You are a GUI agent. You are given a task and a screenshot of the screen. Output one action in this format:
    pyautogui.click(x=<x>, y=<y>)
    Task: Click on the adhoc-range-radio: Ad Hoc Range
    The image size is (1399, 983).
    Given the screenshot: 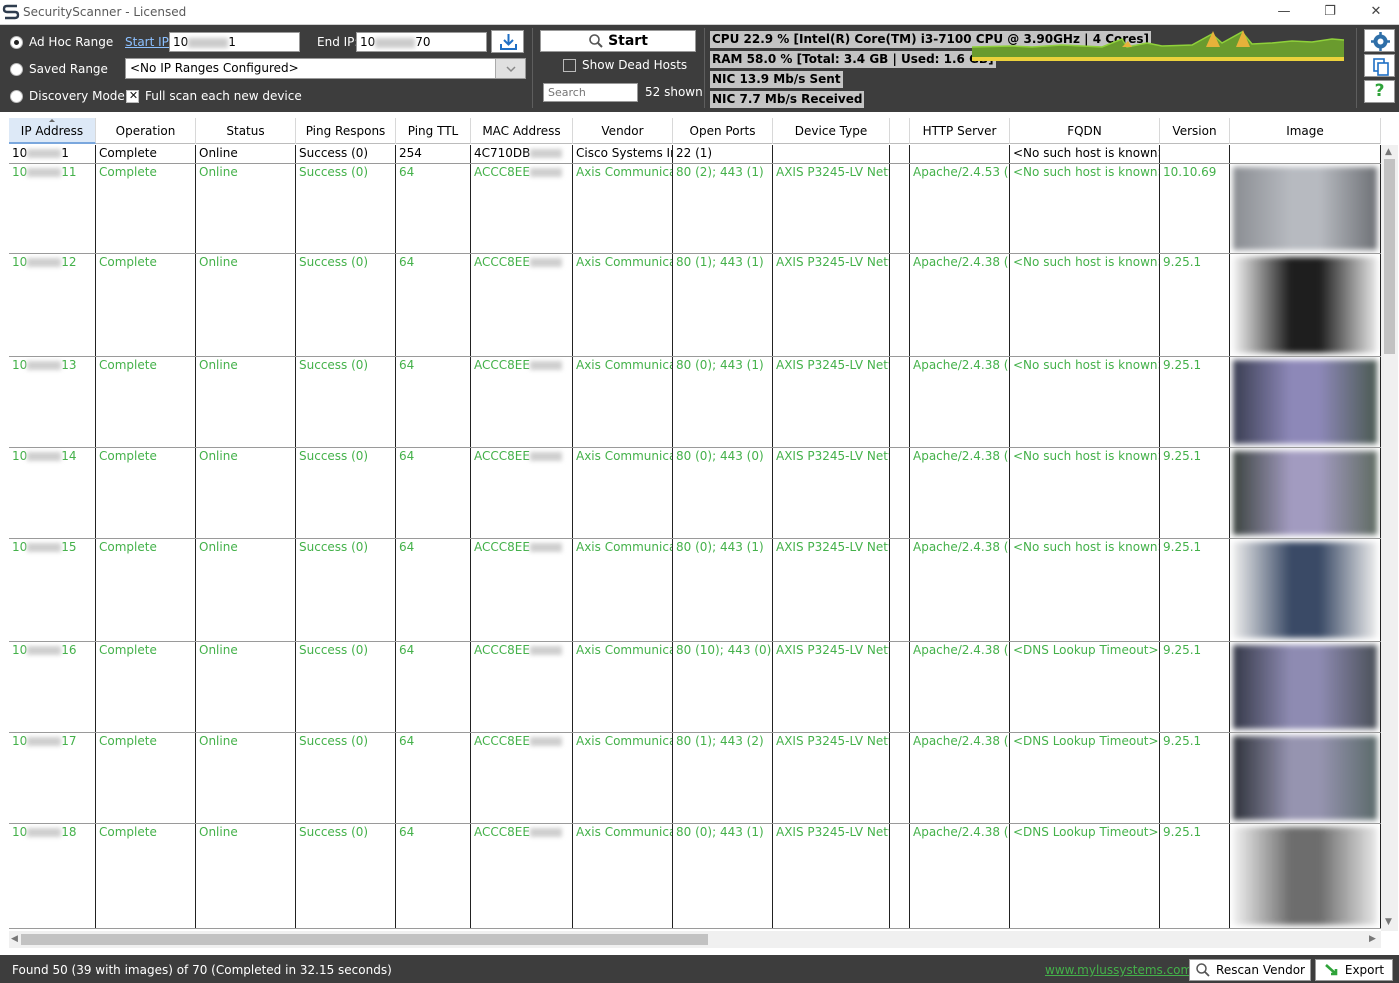 What is the action you would take?
    pyautogui.click(x=61, y=42)
    